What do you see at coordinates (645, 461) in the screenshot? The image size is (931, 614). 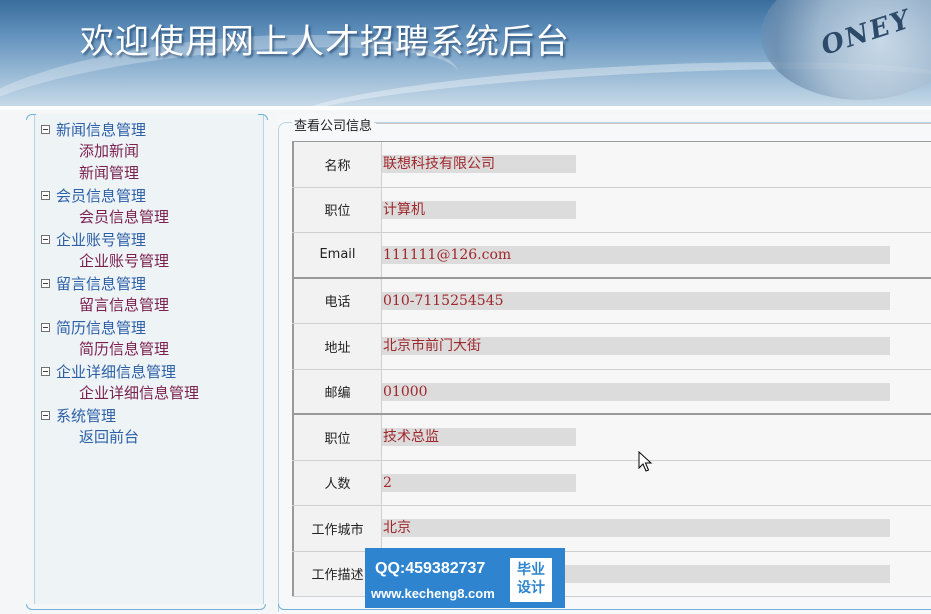 I see `mouse-cursor-icon` at bounding box center [645, 461].